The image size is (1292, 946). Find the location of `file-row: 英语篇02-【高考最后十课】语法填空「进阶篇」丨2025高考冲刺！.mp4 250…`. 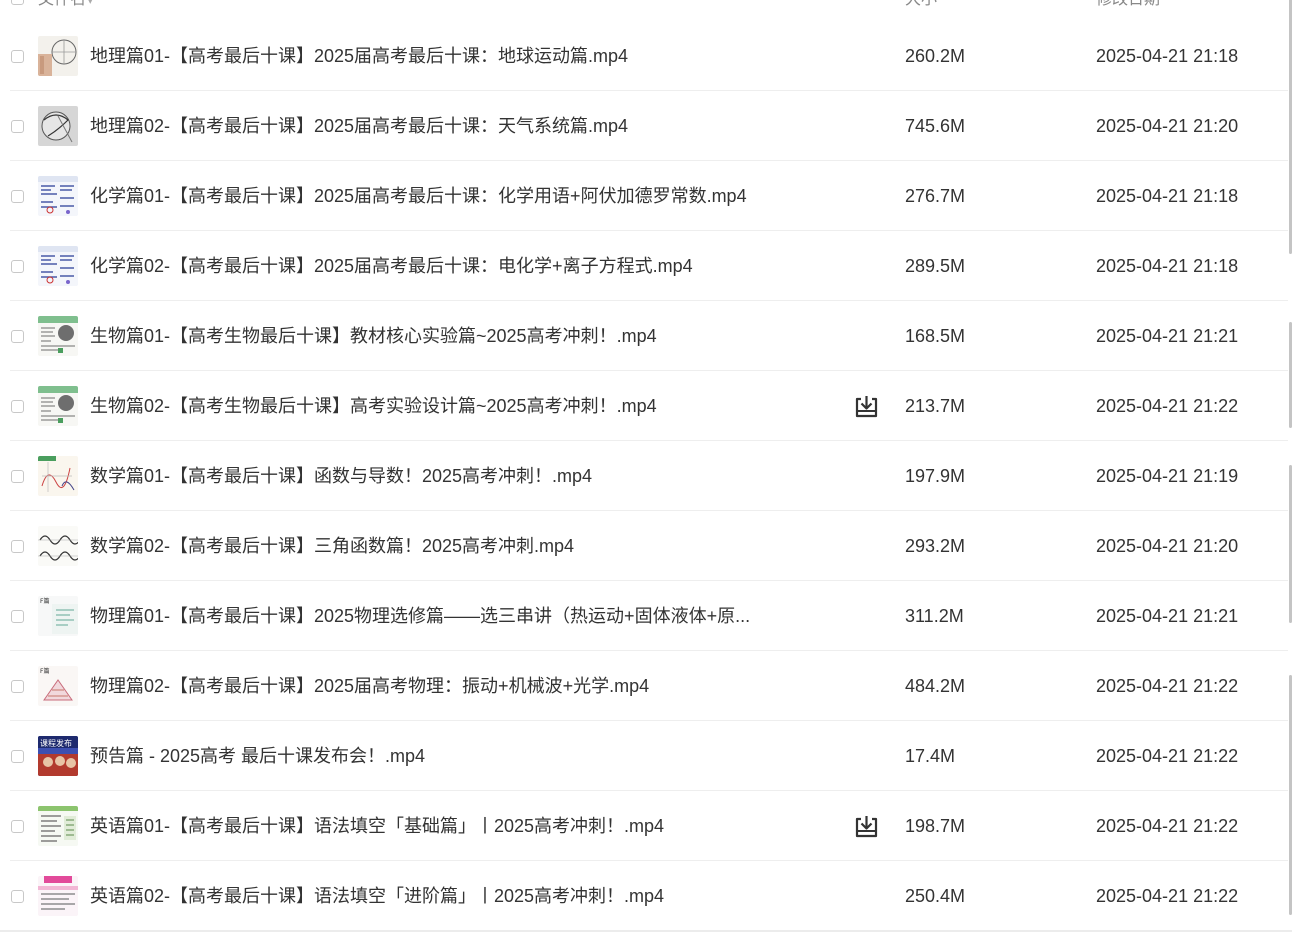

file-row: 英语篇02-【高考最后十课】语法填空「进阶篇」丨2025高考冲刺！.mp4 250… is located at coordinates (644, 896).